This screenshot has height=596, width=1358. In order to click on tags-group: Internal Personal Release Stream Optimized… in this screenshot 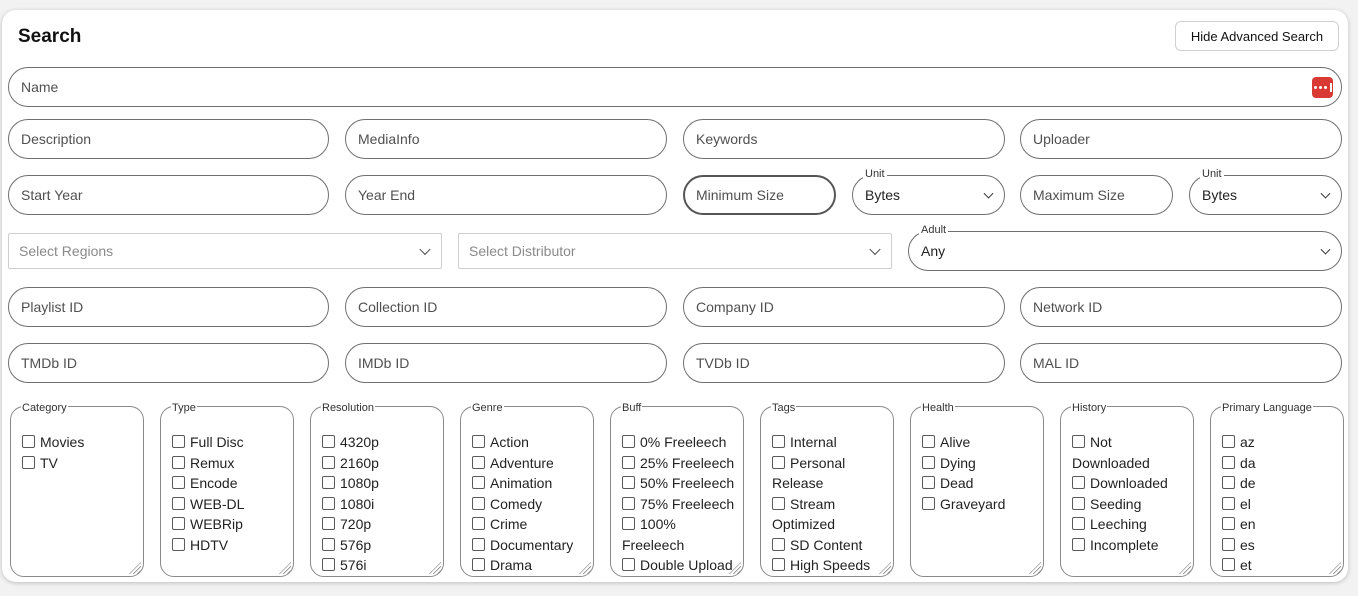, I will do `click(827, 491)`.